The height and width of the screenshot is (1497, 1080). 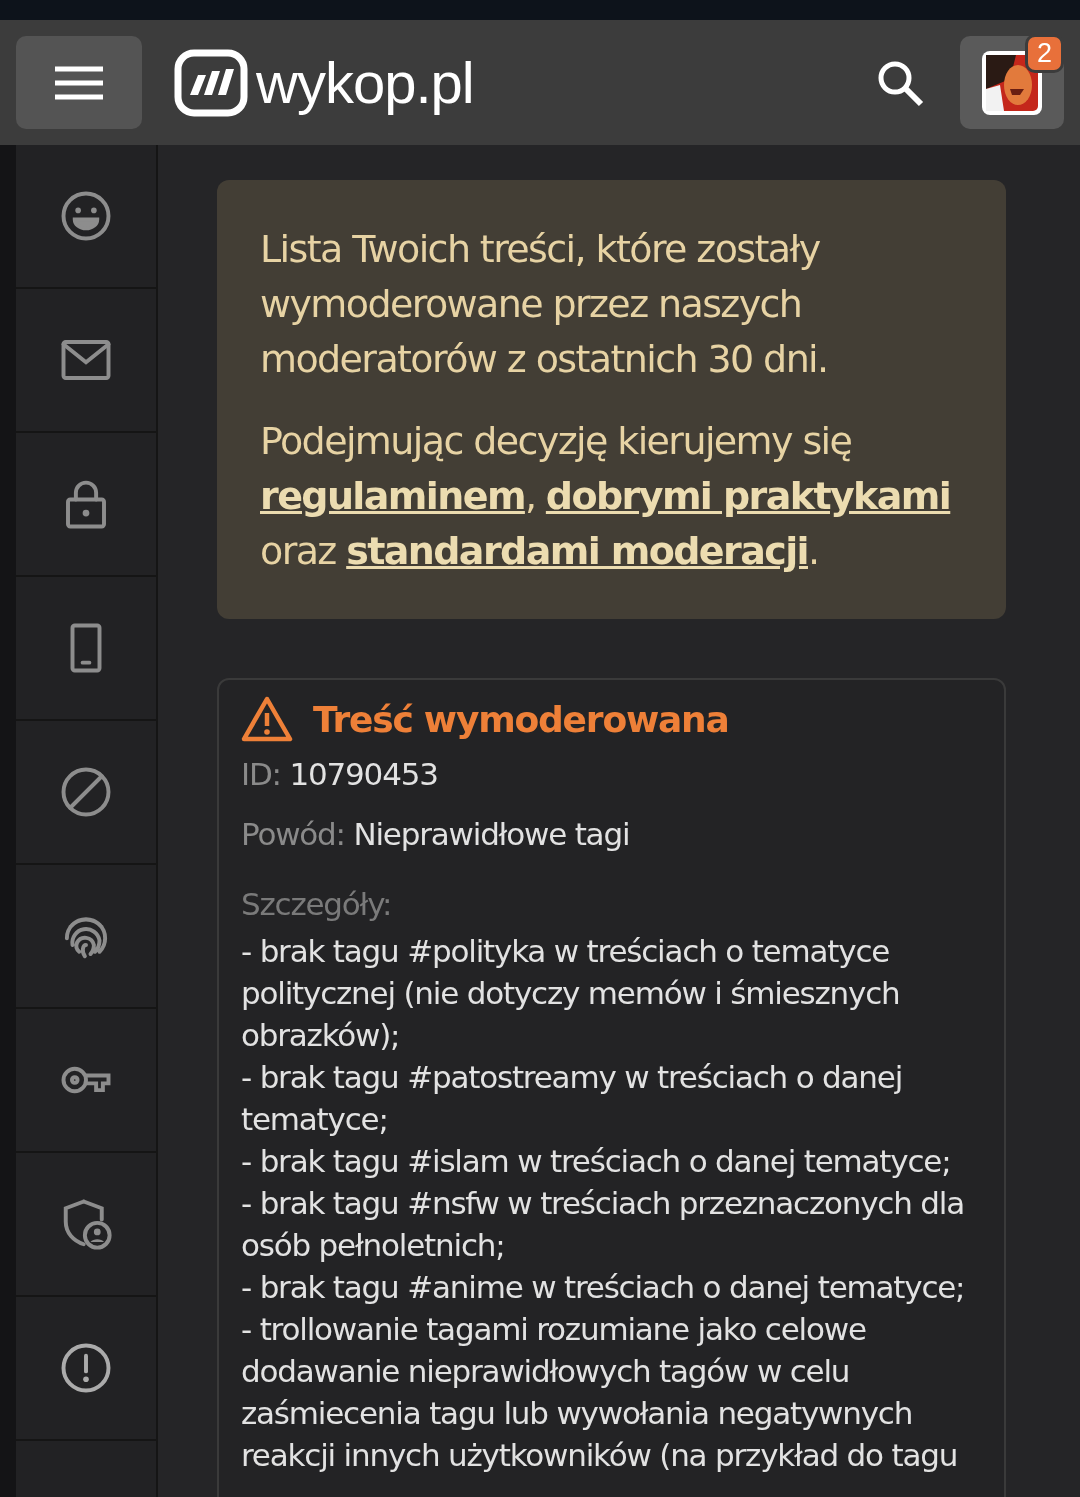 What do you see at coordinates (600, 1392) in the screenshot?
I see `detail-item: - trollowanie tagami rozumiane jako celowe dodawanie nieprawidłowych tagów w celu zaśmiecenia tagu lub wywołania negatywnych reakcji innych użytkowników (na przykład do tagu` at bounding box center [600, 1392].